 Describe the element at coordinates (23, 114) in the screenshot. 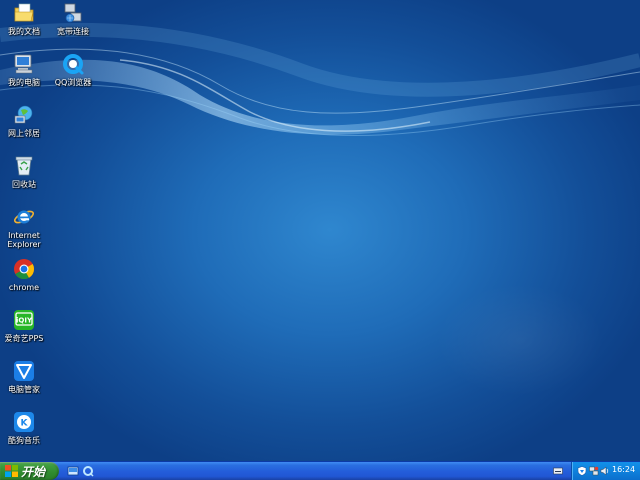

I see `network-places-icon` at that location.